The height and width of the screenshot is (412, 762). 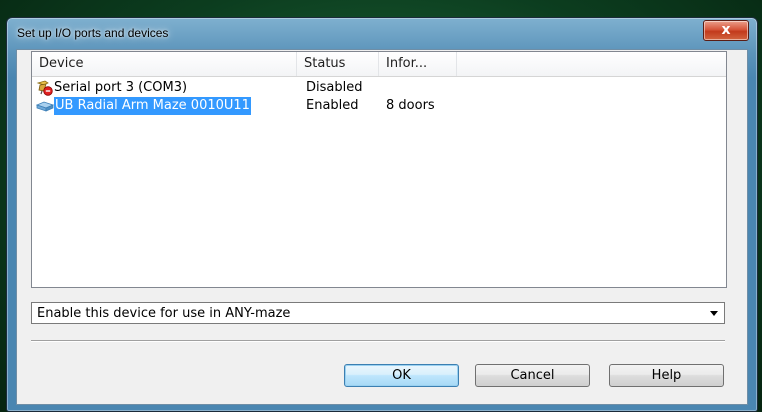 What do you see at coordinates (532, 375) in the screenshot?
I see `cancel-button: Cancel` at bounding box center [532, 375].